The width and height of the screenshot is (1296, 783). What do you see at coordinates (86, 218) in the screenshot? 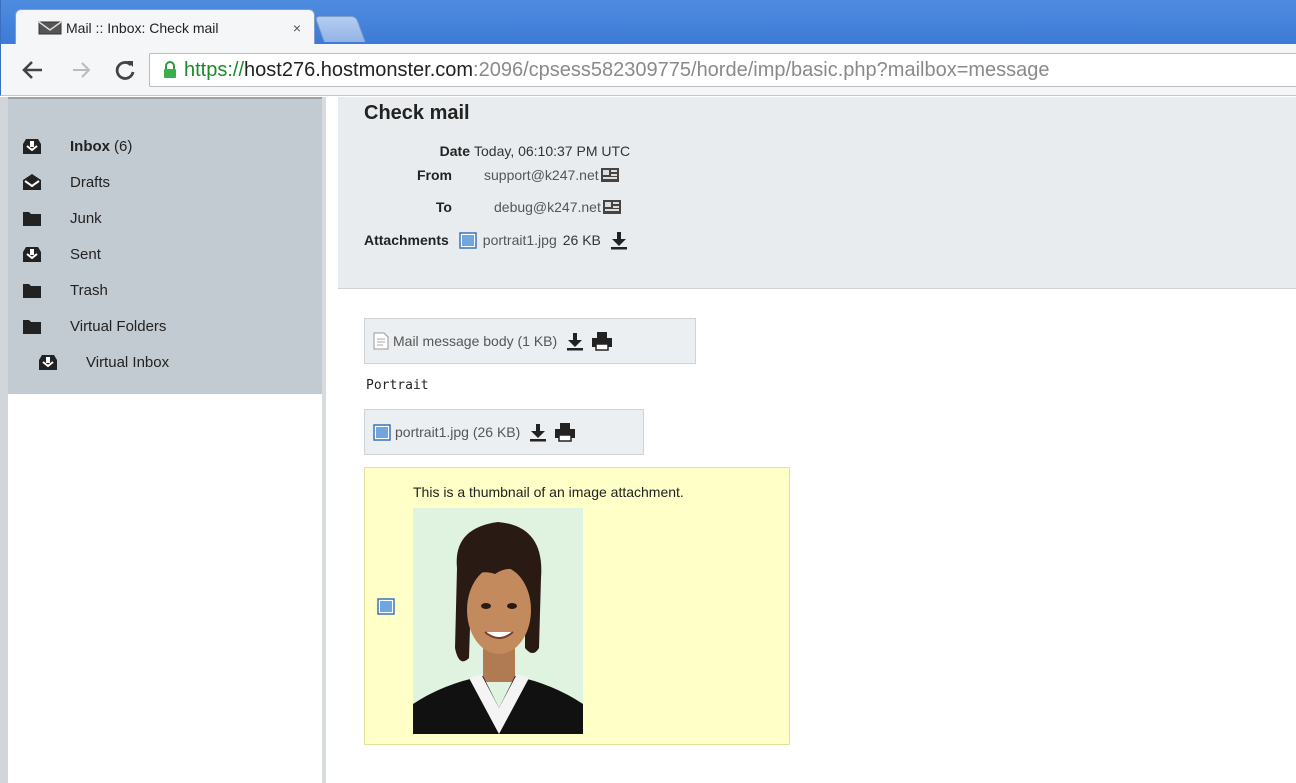
I see `sidebar-item-label: Junk` at bounding box center [86, 218].